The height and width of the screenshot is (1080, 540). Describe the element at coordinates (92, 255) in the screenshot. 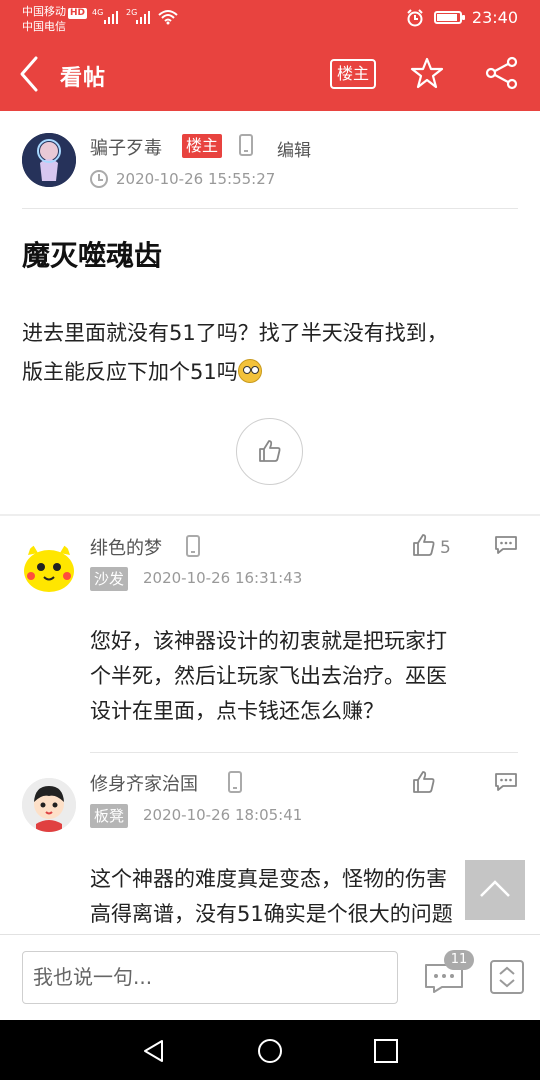

I see `post-title: 魔灭噬魂齿` at that location.